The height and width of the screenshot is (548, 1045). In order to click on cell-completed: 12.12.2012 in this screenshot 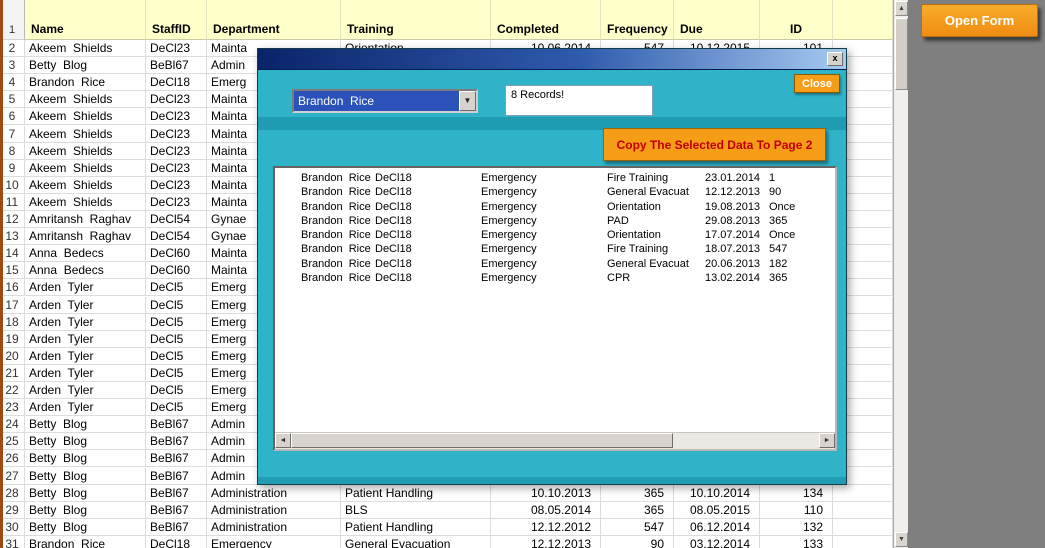, I will do `click(546, 527)`.